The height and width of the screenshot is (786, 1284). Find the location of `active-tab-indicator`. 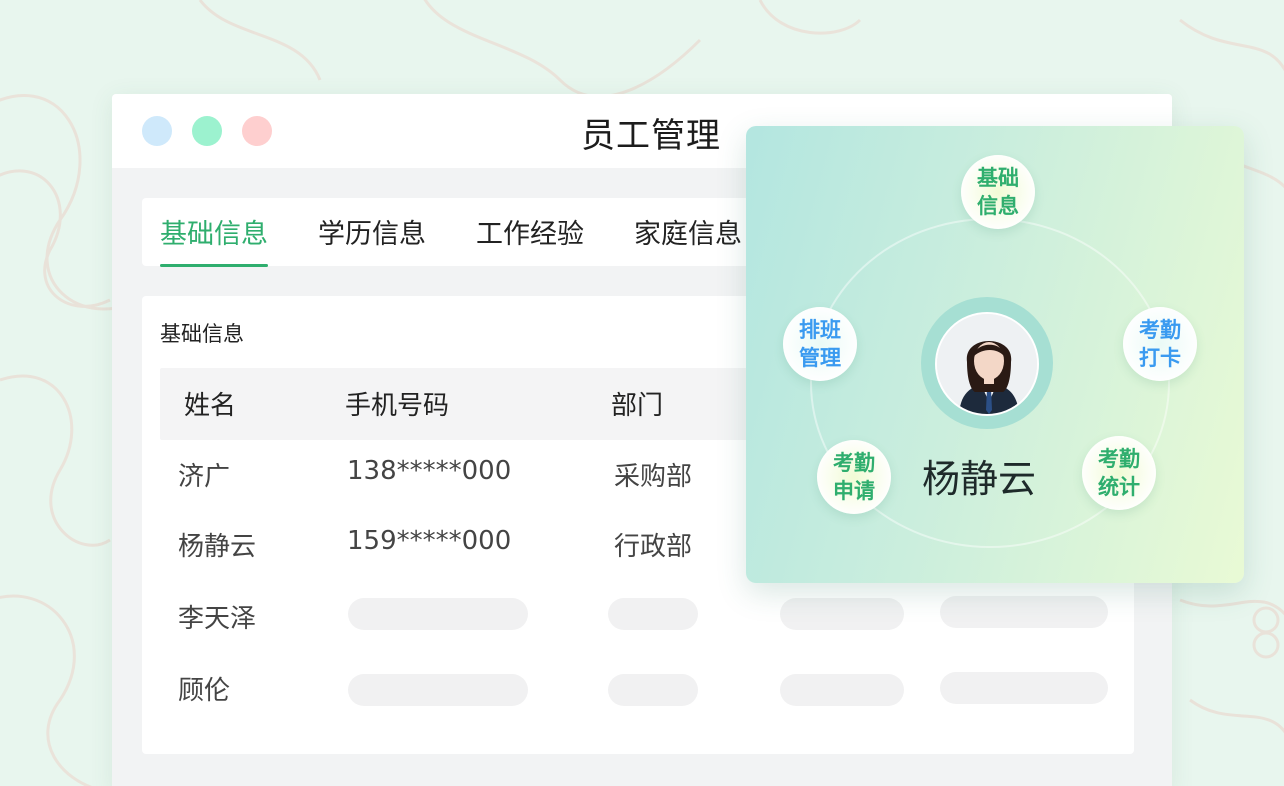

active-tab-indicator is located at coordinates (214, 265).